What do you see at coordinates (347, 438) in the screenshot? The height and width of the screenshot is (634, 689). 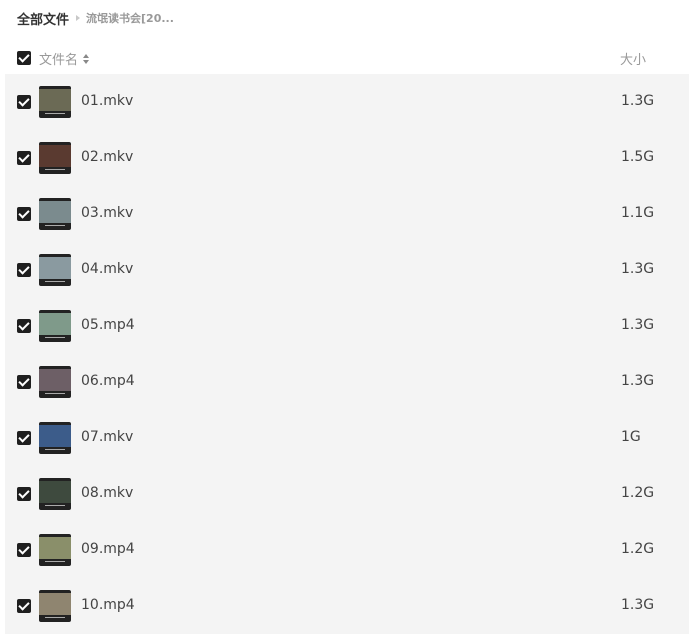 I see `file-row: 07.mkv 1G` at bounding box center [347, 438].